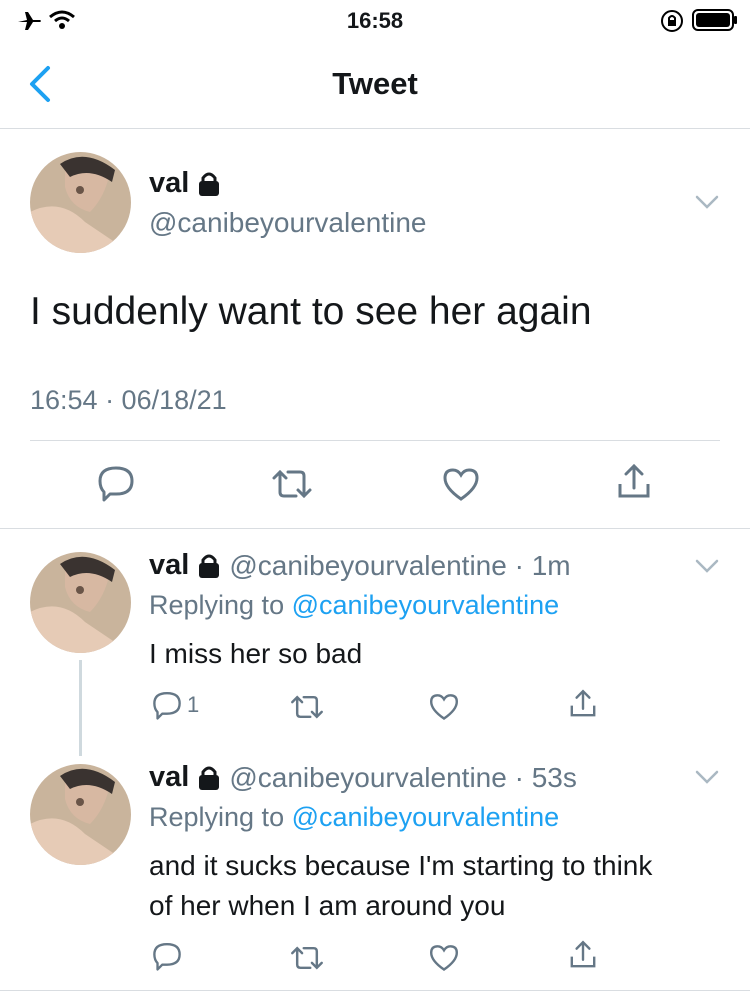 The width and height of the screenshot is (750, 993). What do you see at coordinates (80, 708) in the screenshot?
I see `thread-line` at bounding box center [80, 708].